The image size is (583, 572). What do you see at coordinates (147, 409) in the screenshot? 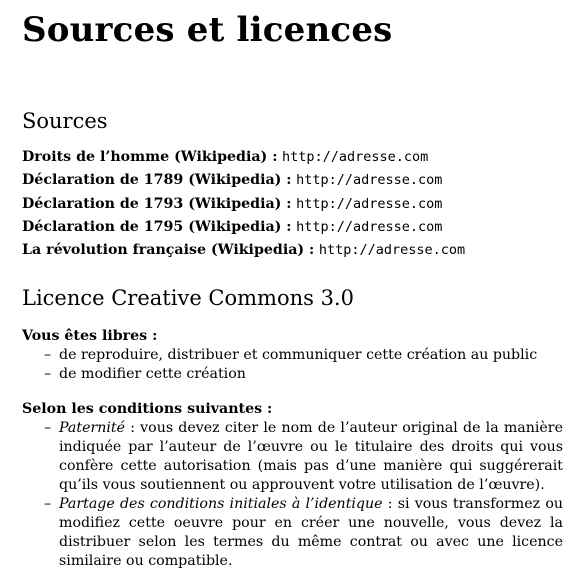
I see `conditions-heading: Selon les conditions suivantes :` at bounding box center [147, 409].